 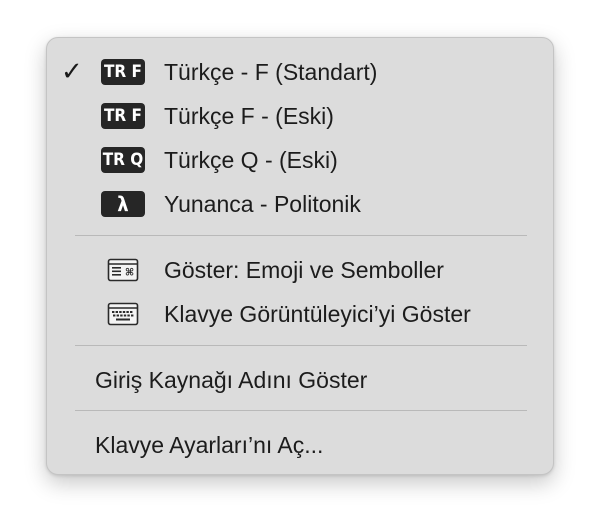 What do you see at coordinates (262, 204) in the screenshot?
I see `menu-item-label: Yunanca - Politonik` at bounding box center [262, 204].